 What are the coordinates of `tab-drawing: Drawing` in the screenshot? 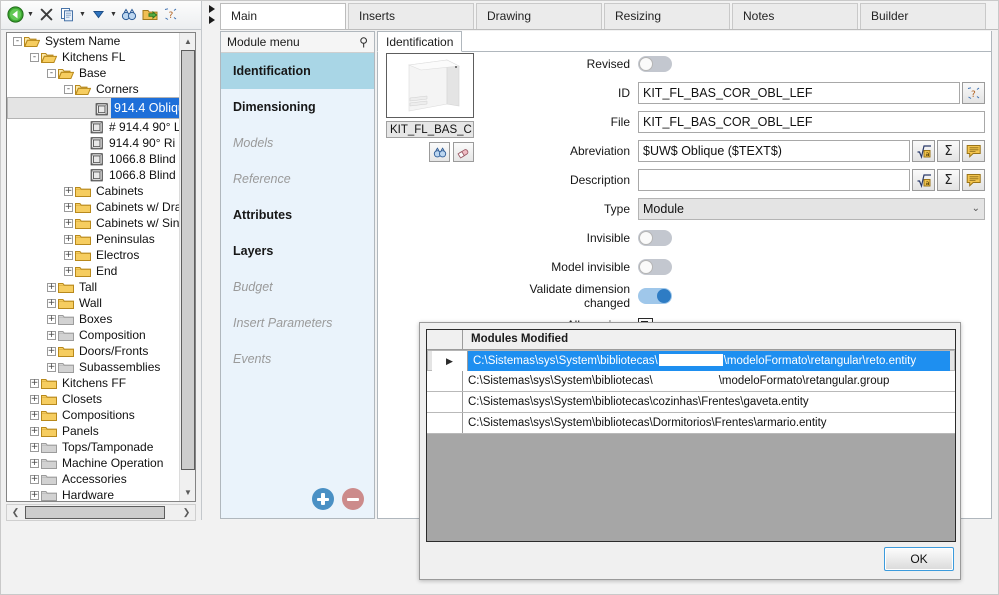 It's located at (539, 16).